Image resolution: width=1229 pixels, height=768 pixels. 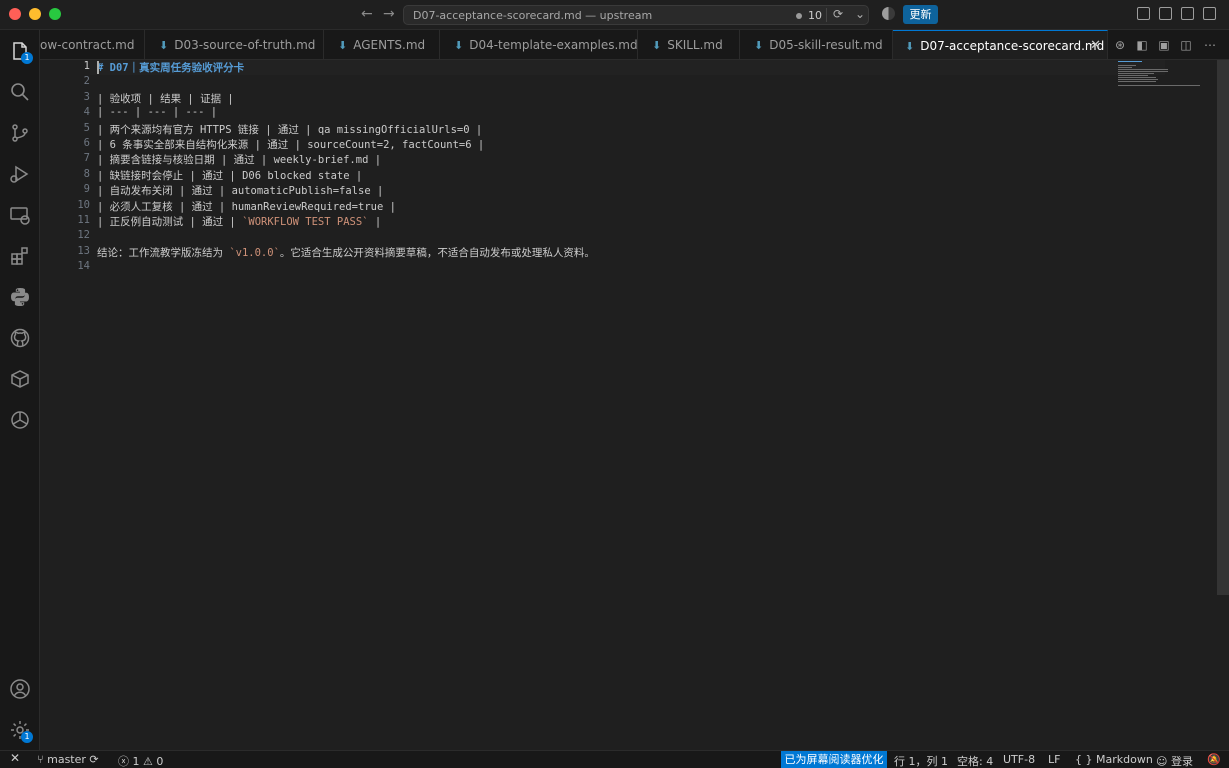 I want to click on tab-d03-source-of-truth: ⬇ D03-source-of-truth.md, so click(x=234, y=44).